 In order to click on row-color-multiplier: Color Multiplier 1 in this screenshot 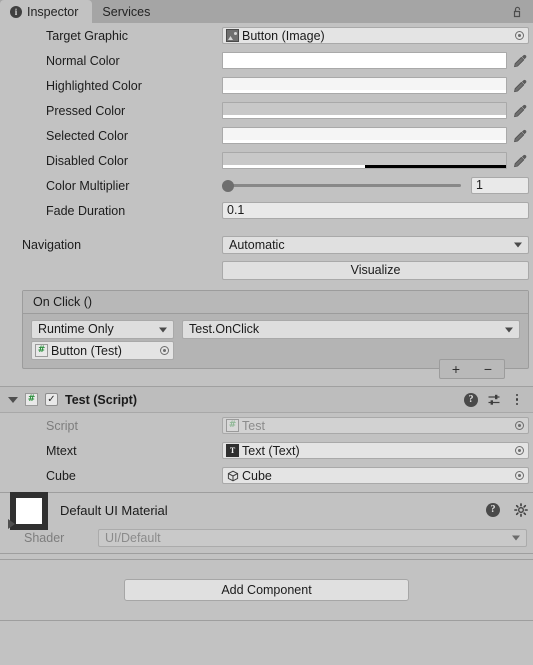, I will do `click(266, 185)`.